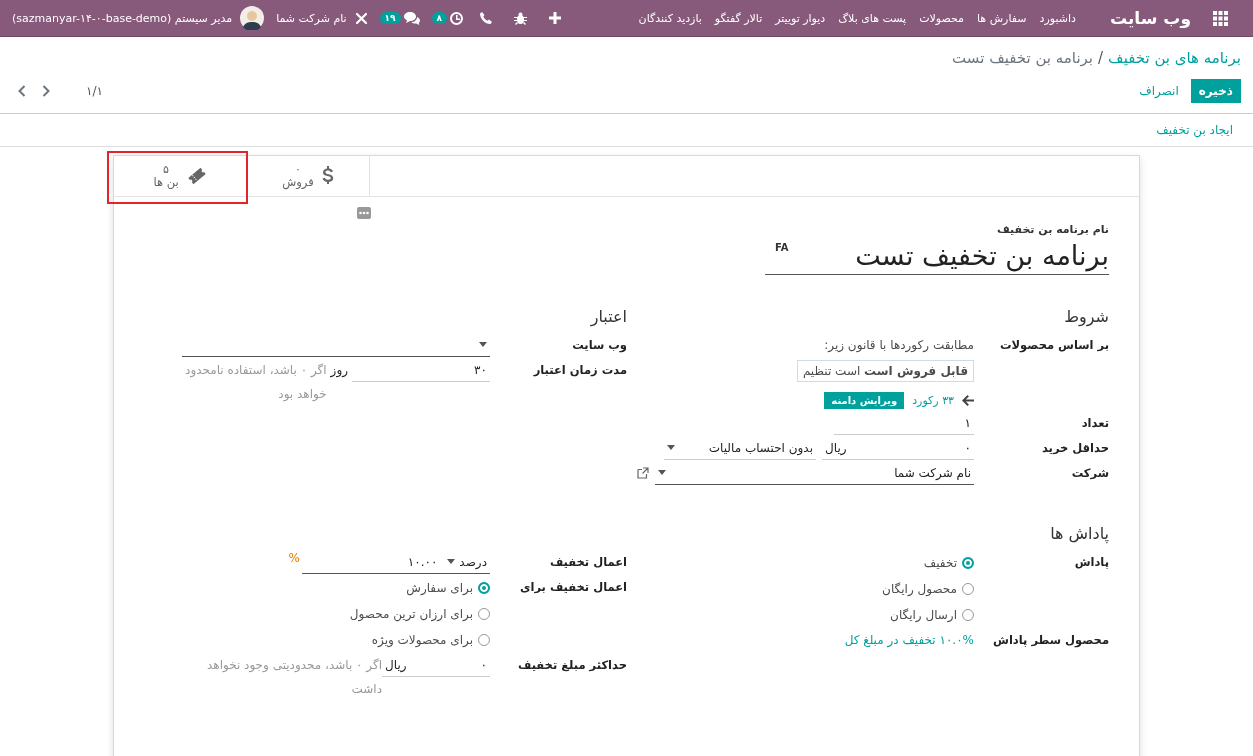 This screenshot has height=756, width=1253. Describe the element at coordinates (1091, 562) in the screenshot. I see `field-label: پاداش` at that location.